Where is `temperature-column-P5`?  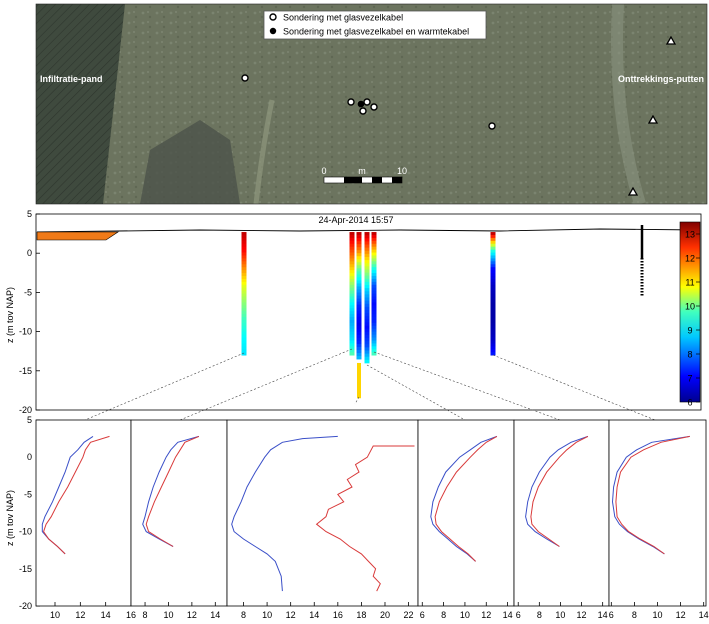 temperature-column-P5 is located at coordinates (374, 294).